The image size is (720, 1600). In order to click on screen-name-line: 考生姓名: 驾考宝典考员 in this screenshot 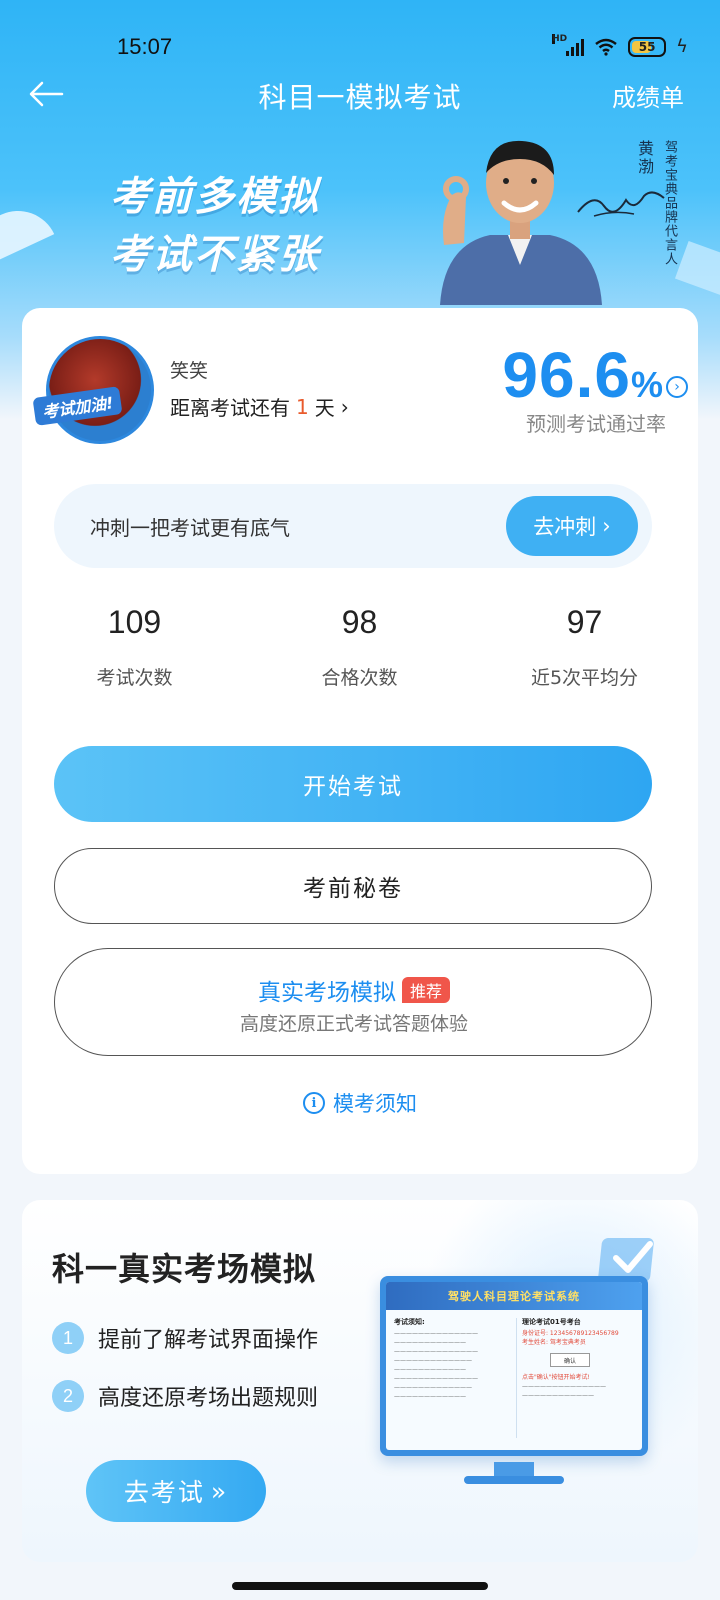, I will do `click(554, 1342)`.